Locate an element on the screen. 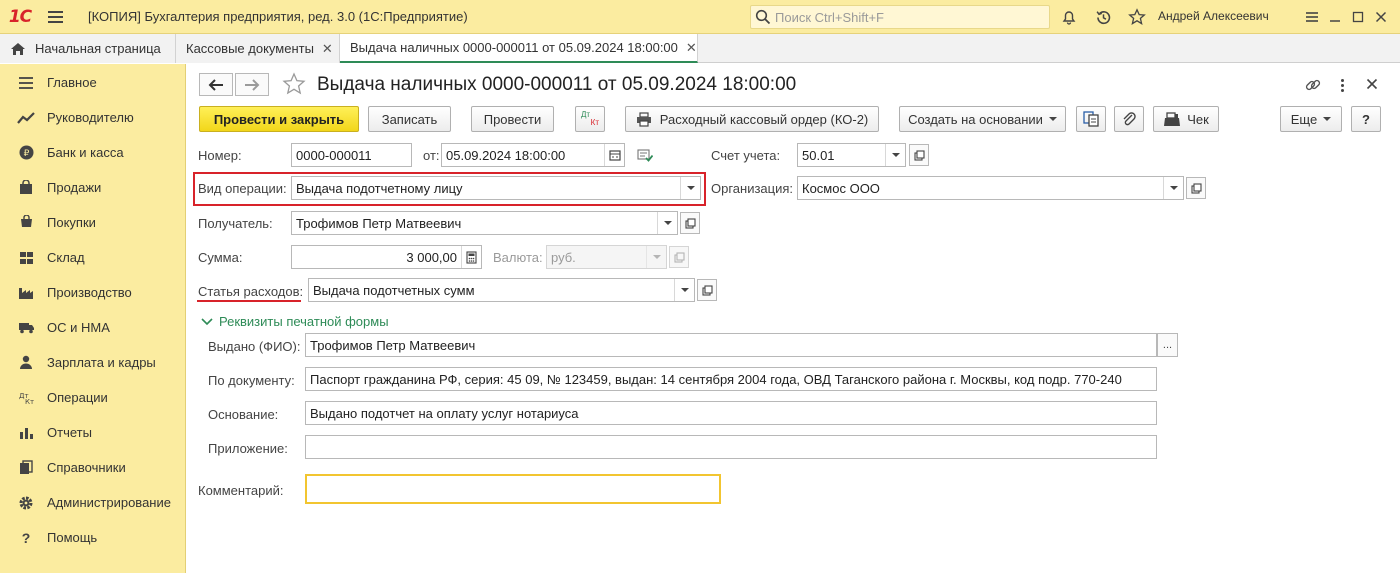 This screenshot has height=573, width=1400. favorite-star-icon is located at coordinates (294, 85).